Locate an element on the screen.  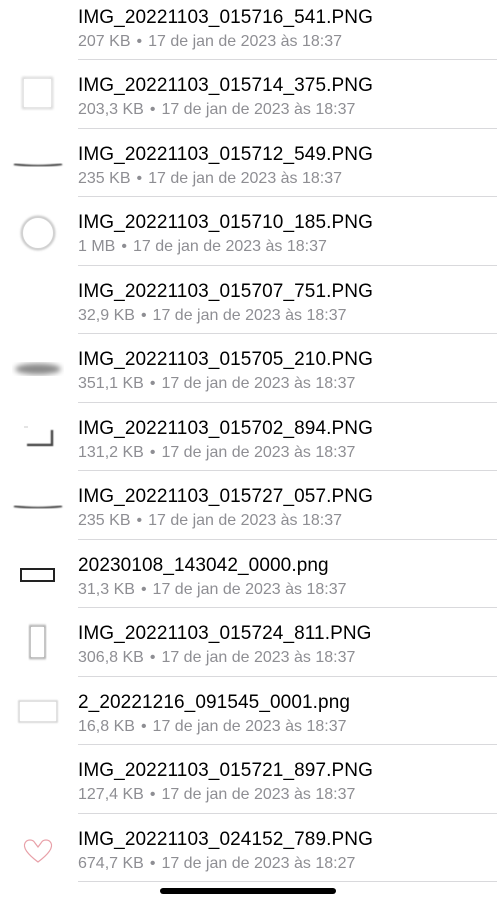
rectangle-outline-thumbnail is located at coordinates (38, 574).